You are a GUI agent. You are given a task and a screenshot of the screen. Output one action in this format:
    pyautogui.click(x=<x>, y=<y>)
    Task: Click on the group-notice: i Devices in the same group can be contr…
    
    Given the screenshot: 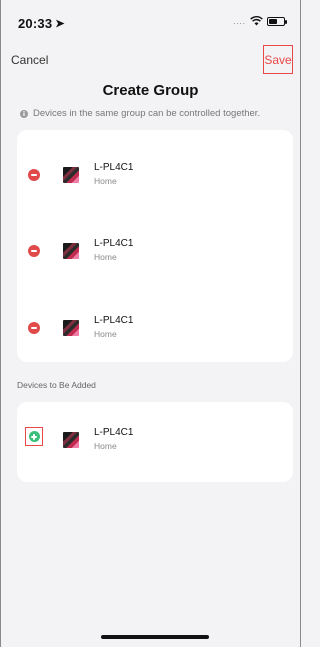 What is the action you would take?
    pyautogui.click(x=155, y=113)
    